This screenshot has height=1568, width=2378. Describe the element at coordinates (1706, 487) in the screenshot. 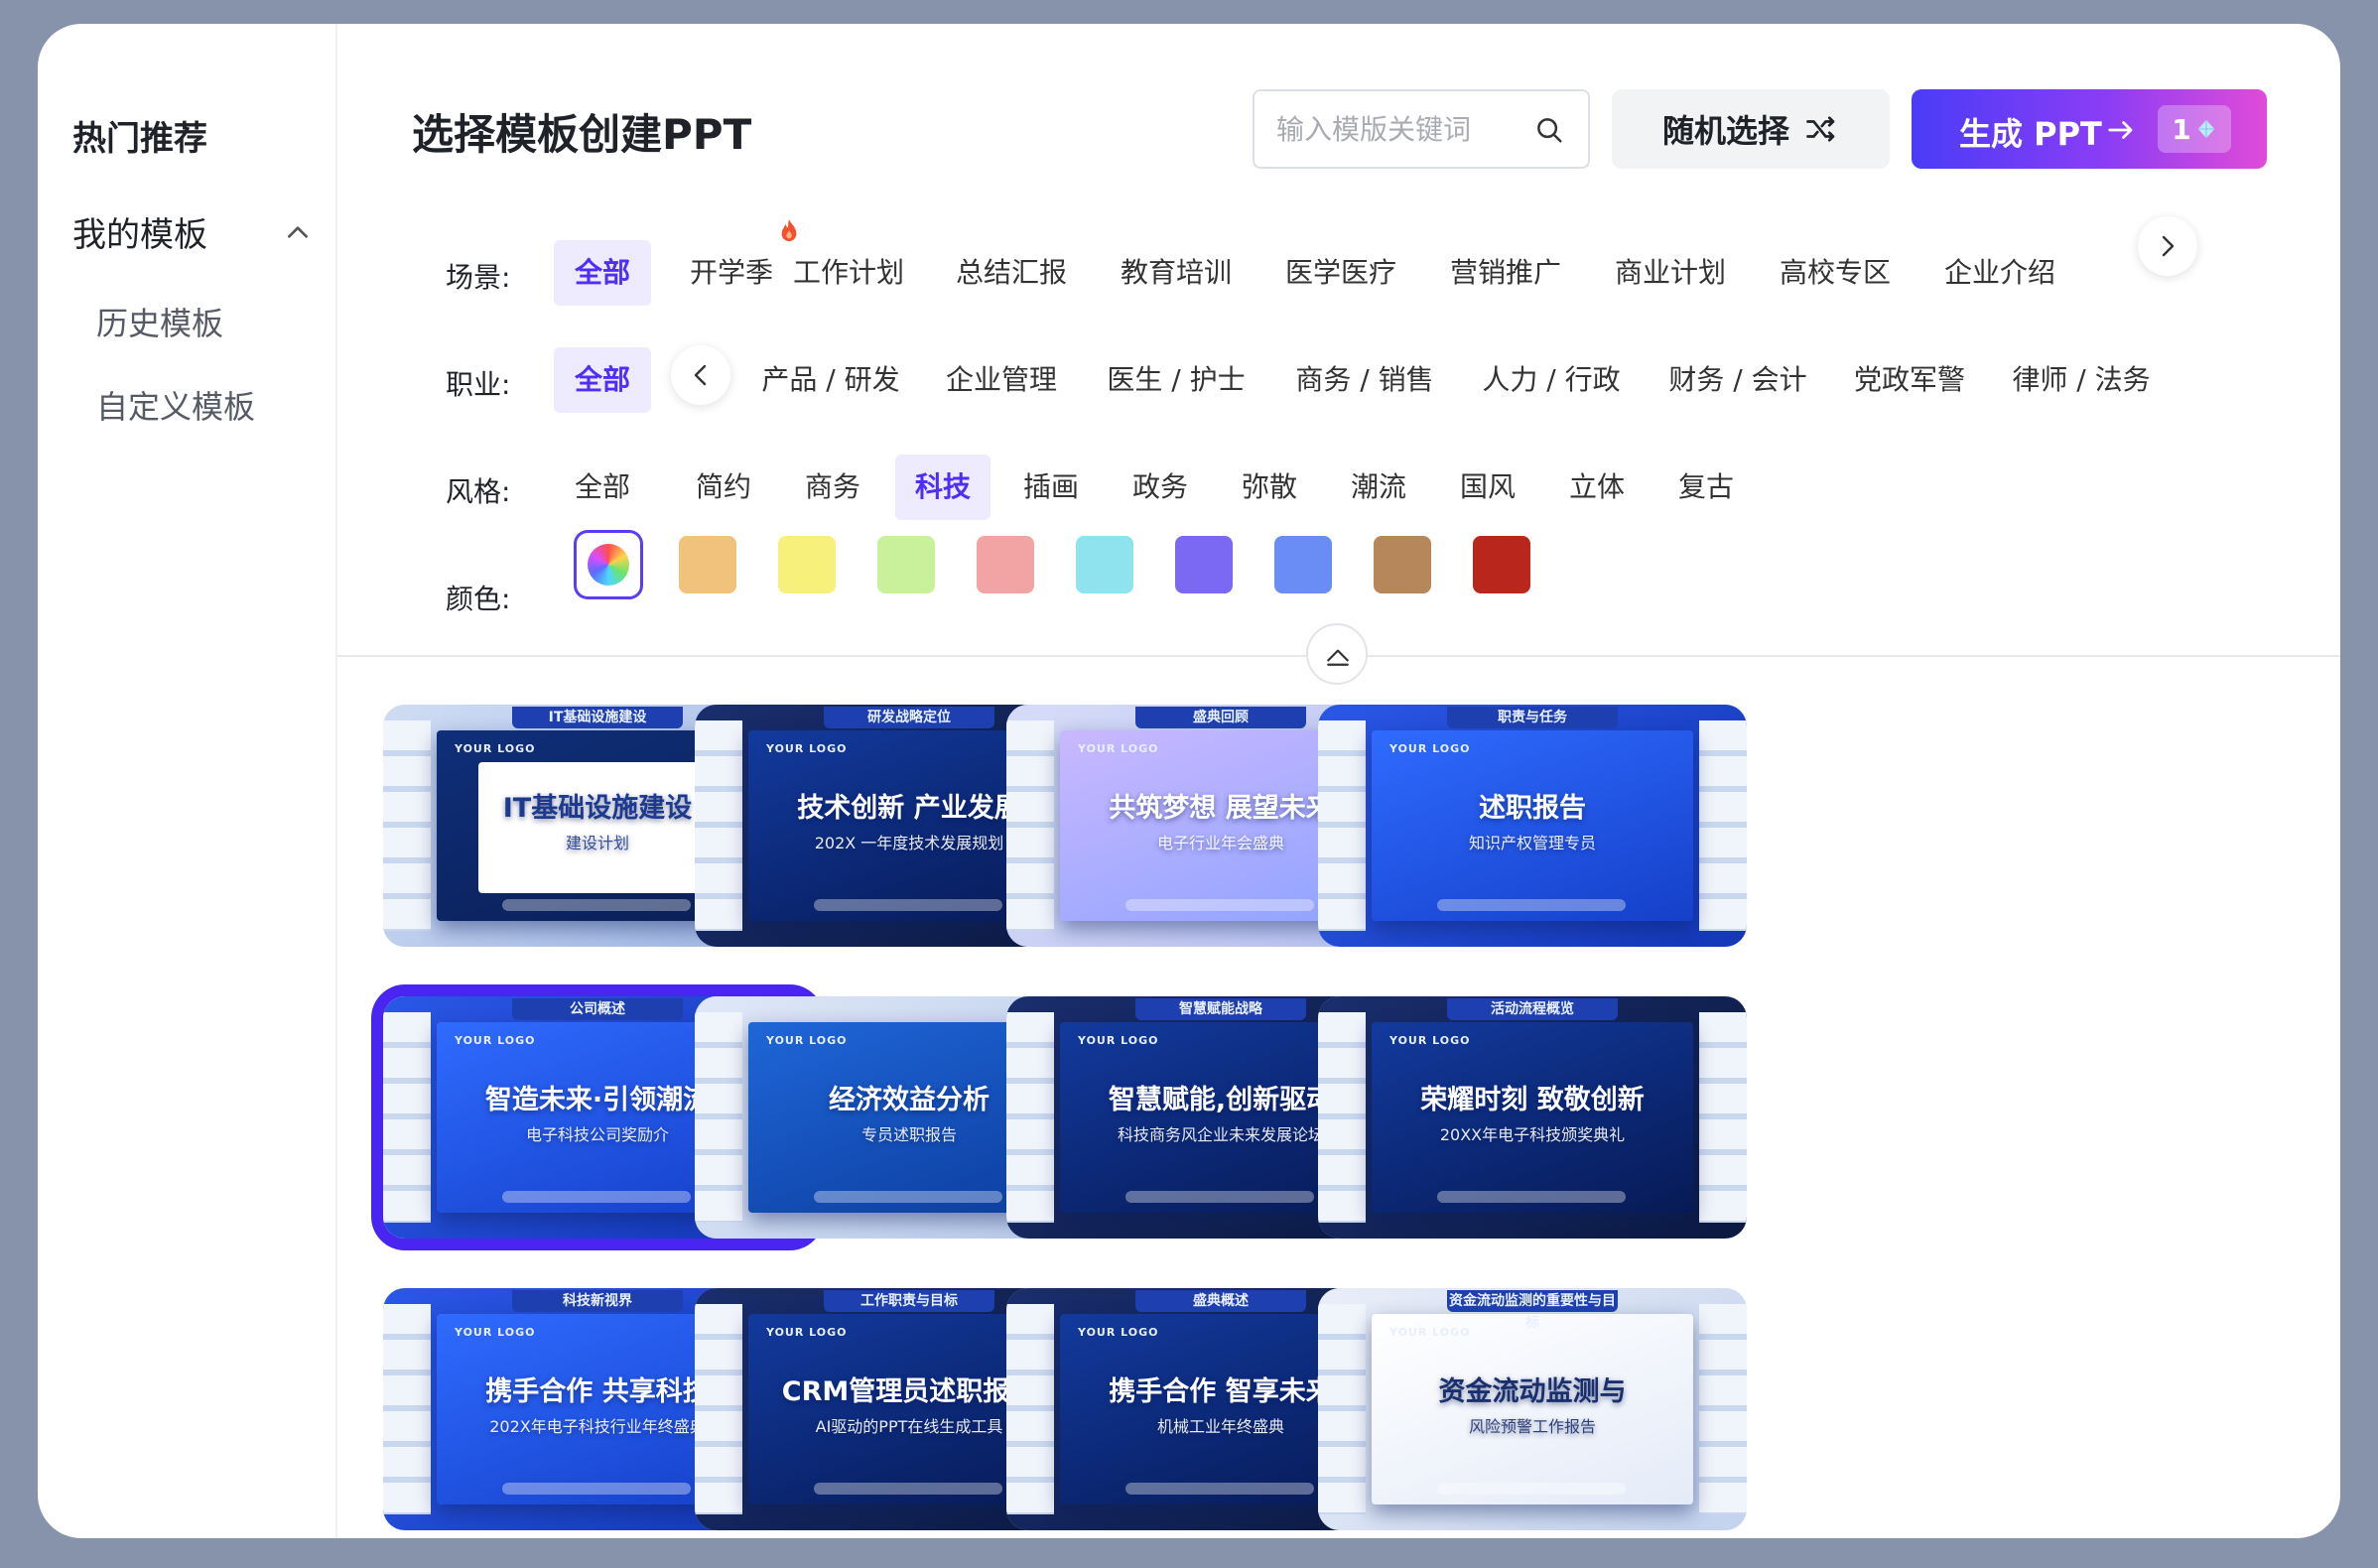

I see `style-chip: 复古` at that location.